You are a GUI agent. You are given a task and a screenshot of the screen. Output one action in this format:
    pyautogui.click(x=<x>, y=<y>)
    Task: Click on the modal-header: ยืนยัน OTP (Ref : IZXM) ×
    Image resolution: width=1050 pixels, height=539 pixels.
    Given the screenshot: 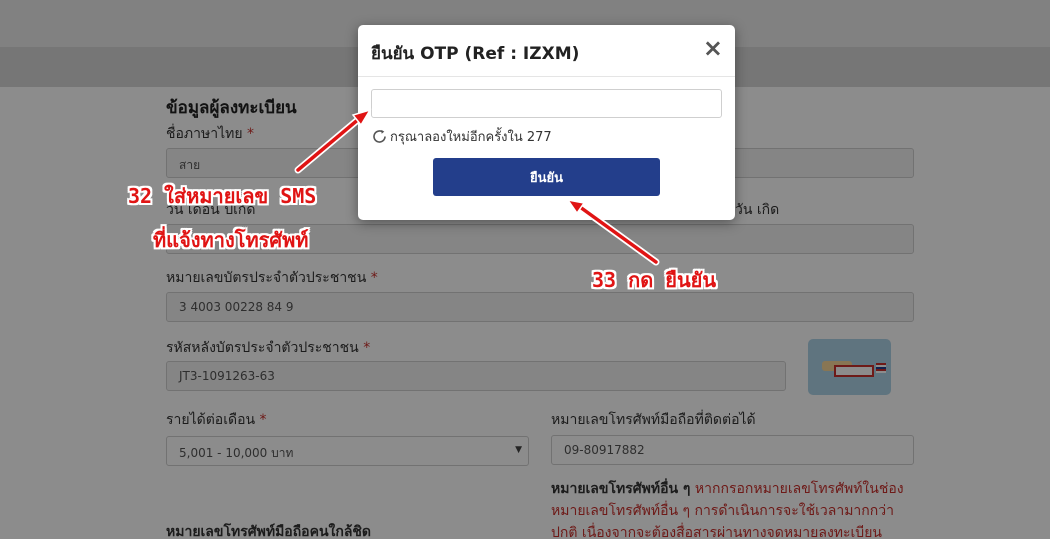 What is the action you would take?
    pyautogui.click(x=546, y=51)
    